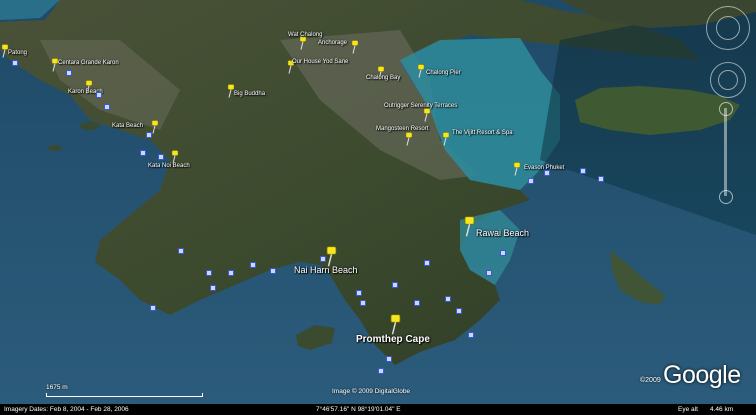  I want to click on zoom-in-icon, so click(726, 109).